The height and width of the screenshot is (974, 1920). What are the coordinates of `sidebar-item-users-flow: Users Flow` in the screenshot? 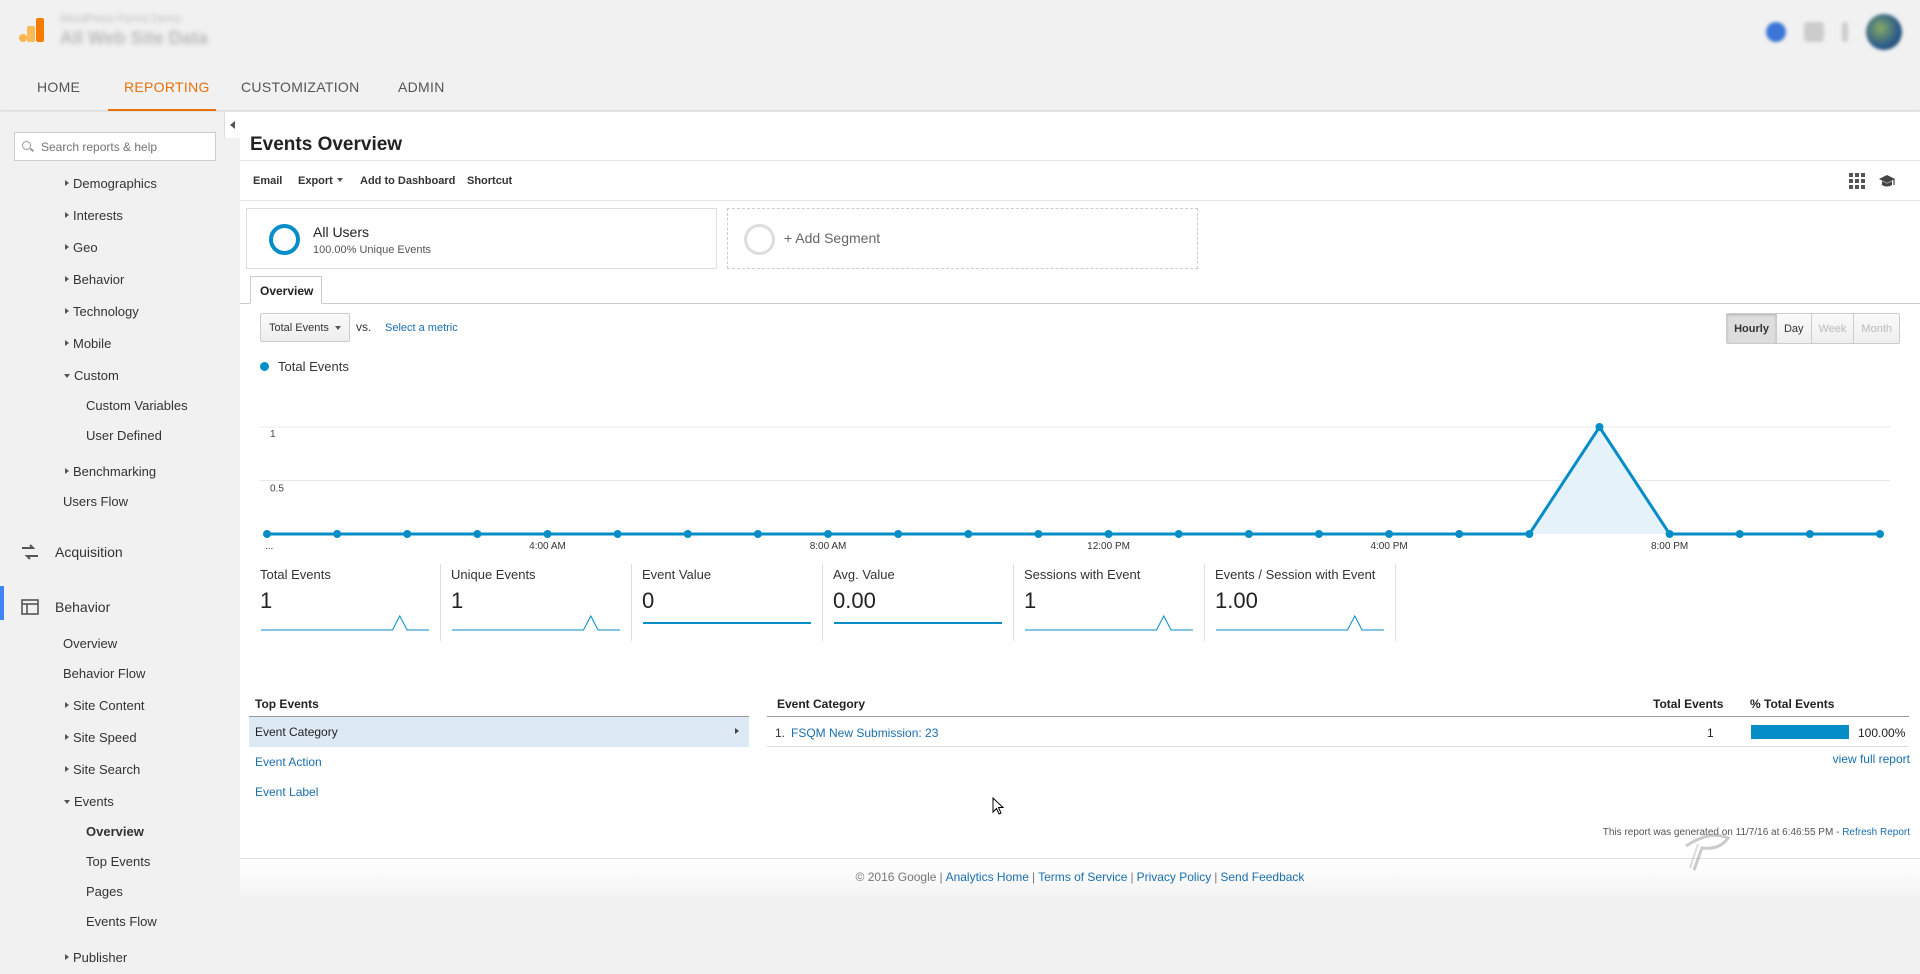 It's located at (95, 501).